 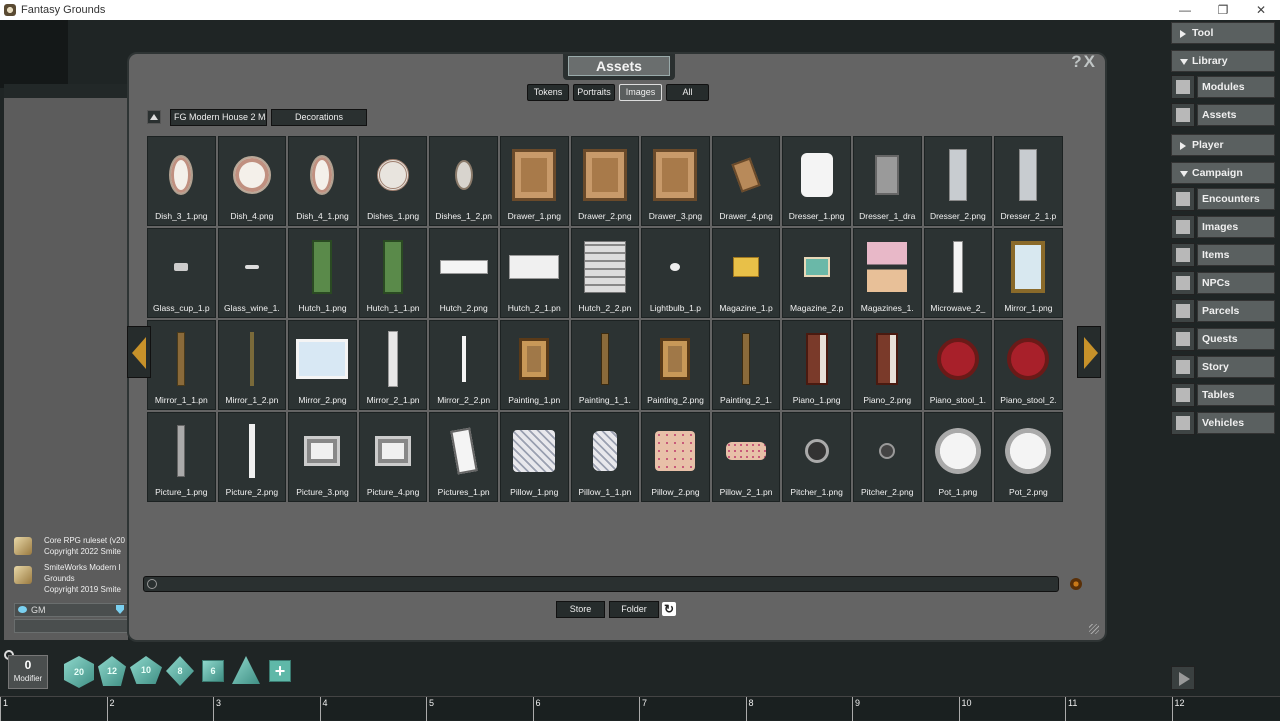 I want to click on sidebar-section-library: Library, so click(x=1223, y=61).